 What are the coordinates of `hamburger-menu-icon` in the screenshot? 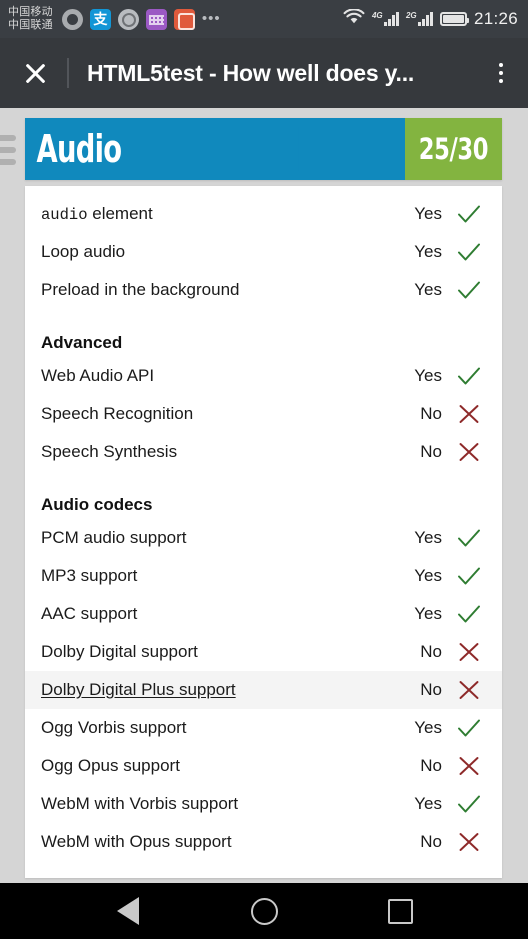 It's located at (8, 150).